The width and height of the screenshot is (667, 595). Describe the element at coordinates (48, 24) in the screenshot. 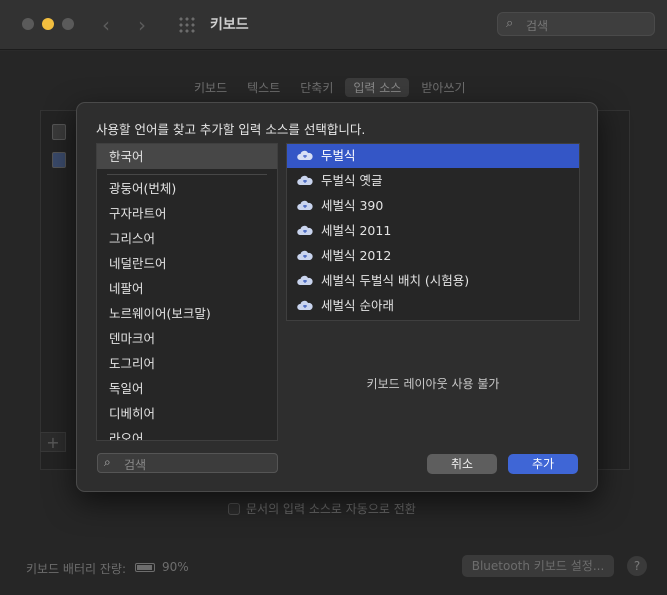

I see `minimize-window-button` at that location.